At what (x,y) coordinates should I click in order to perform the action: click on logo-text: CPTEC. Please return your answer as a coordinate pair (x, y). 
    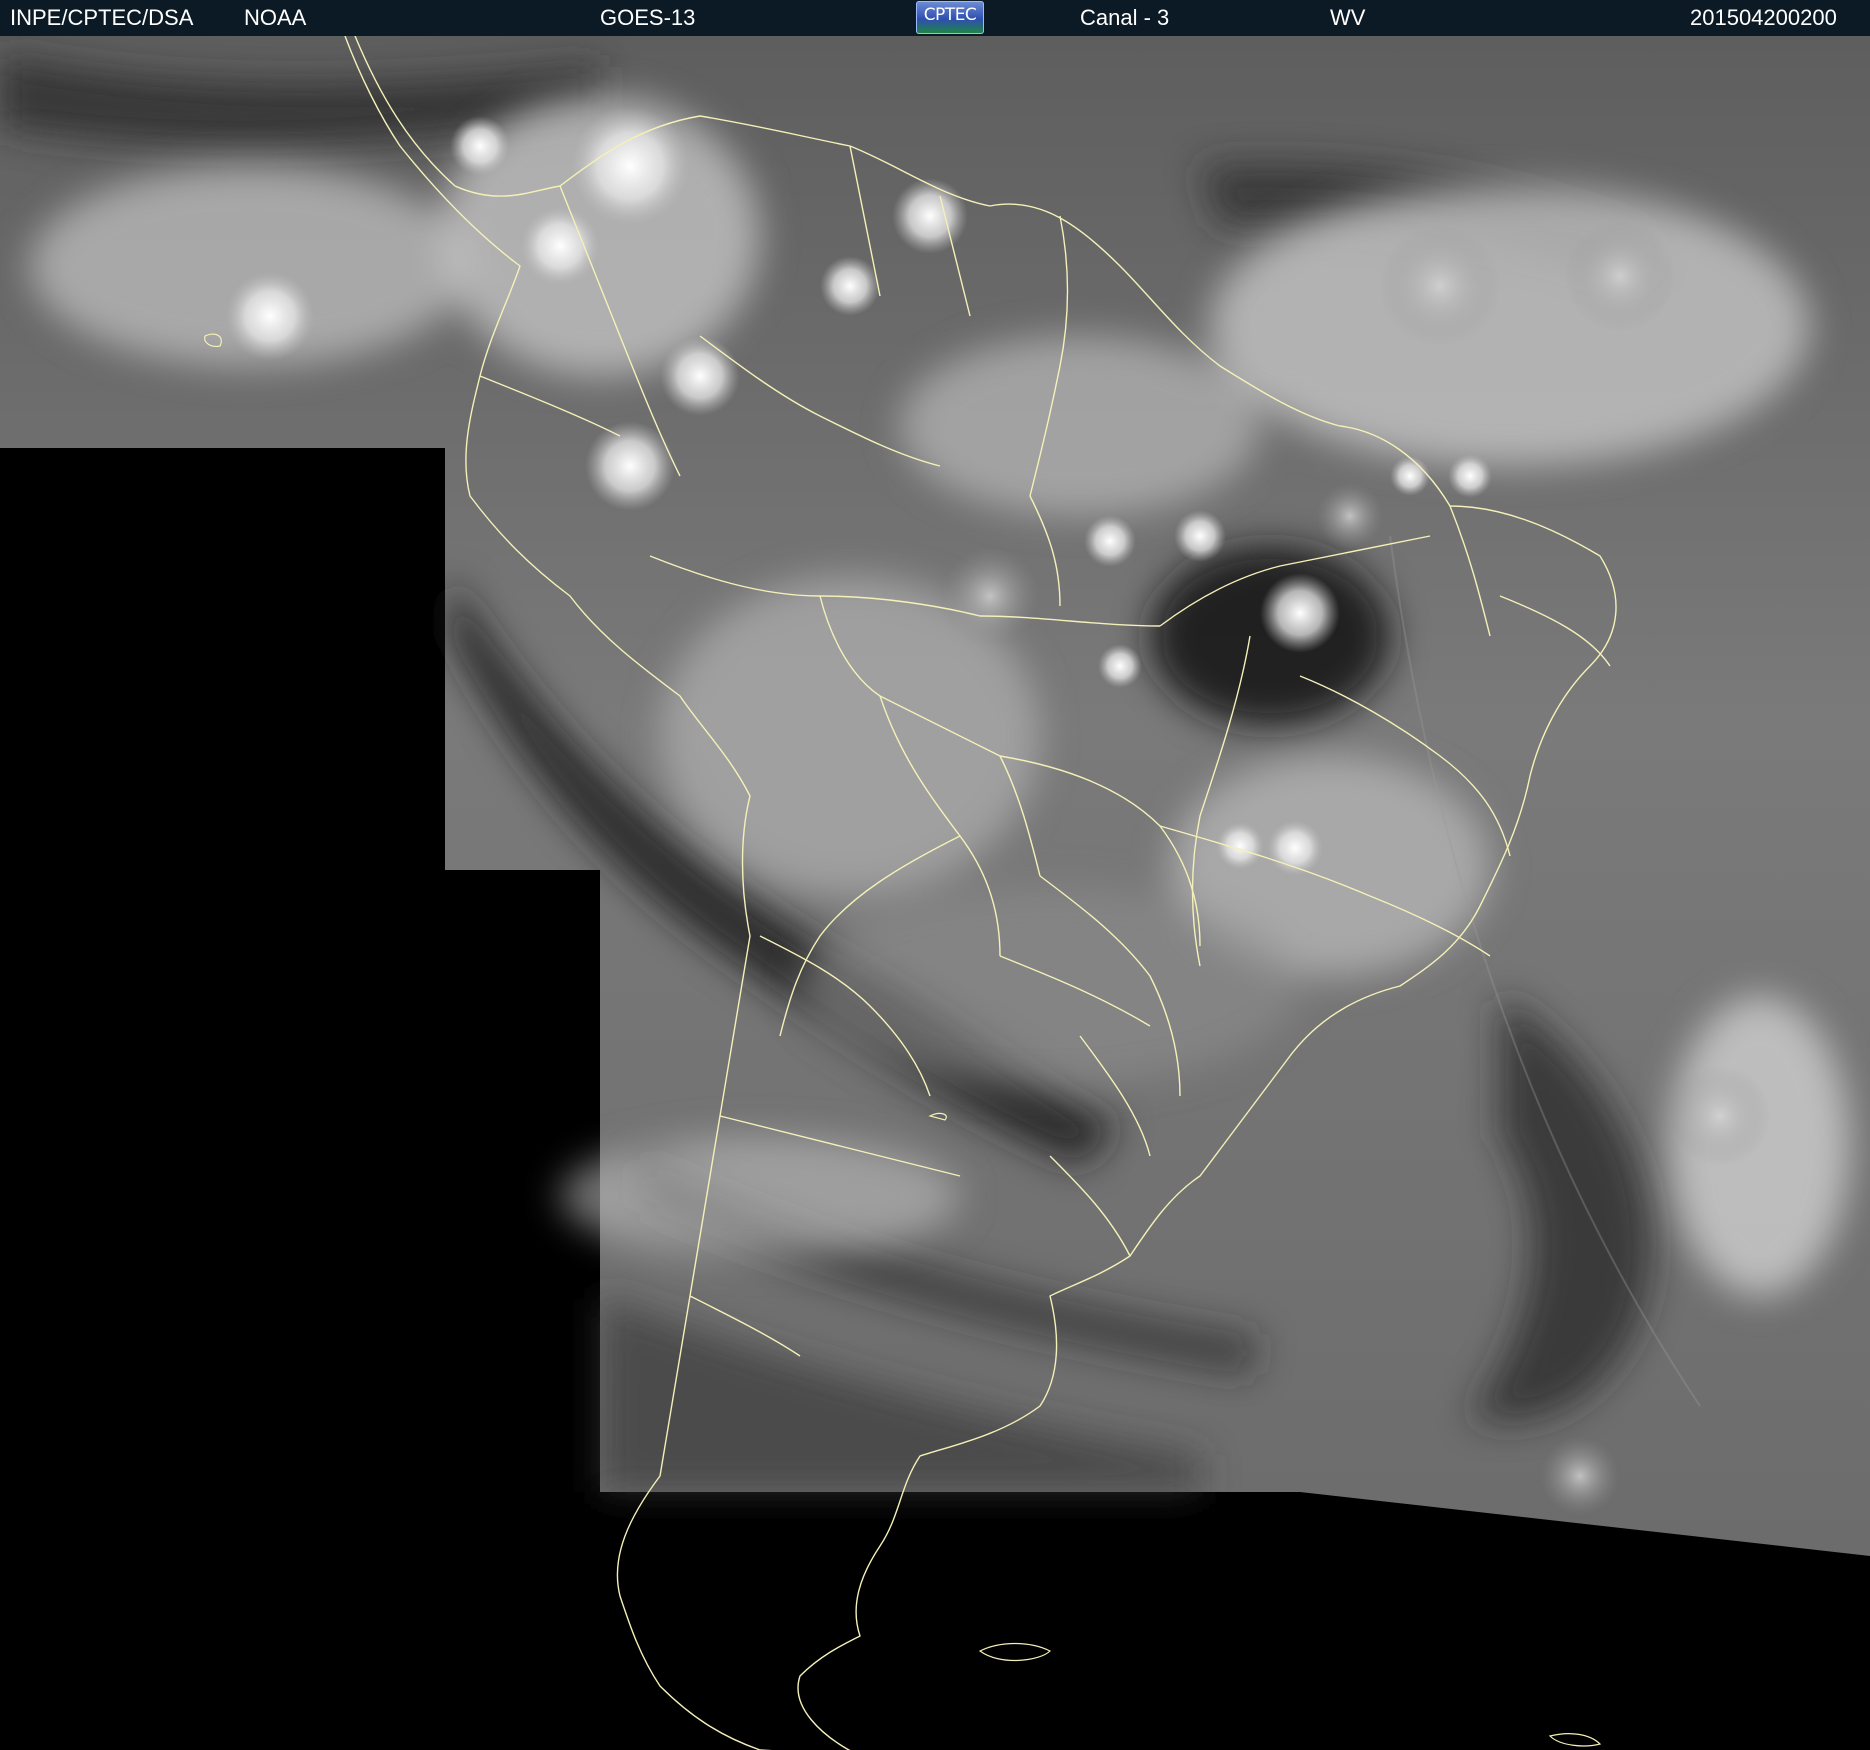
    Looking at the image, I should click on (950, 15).